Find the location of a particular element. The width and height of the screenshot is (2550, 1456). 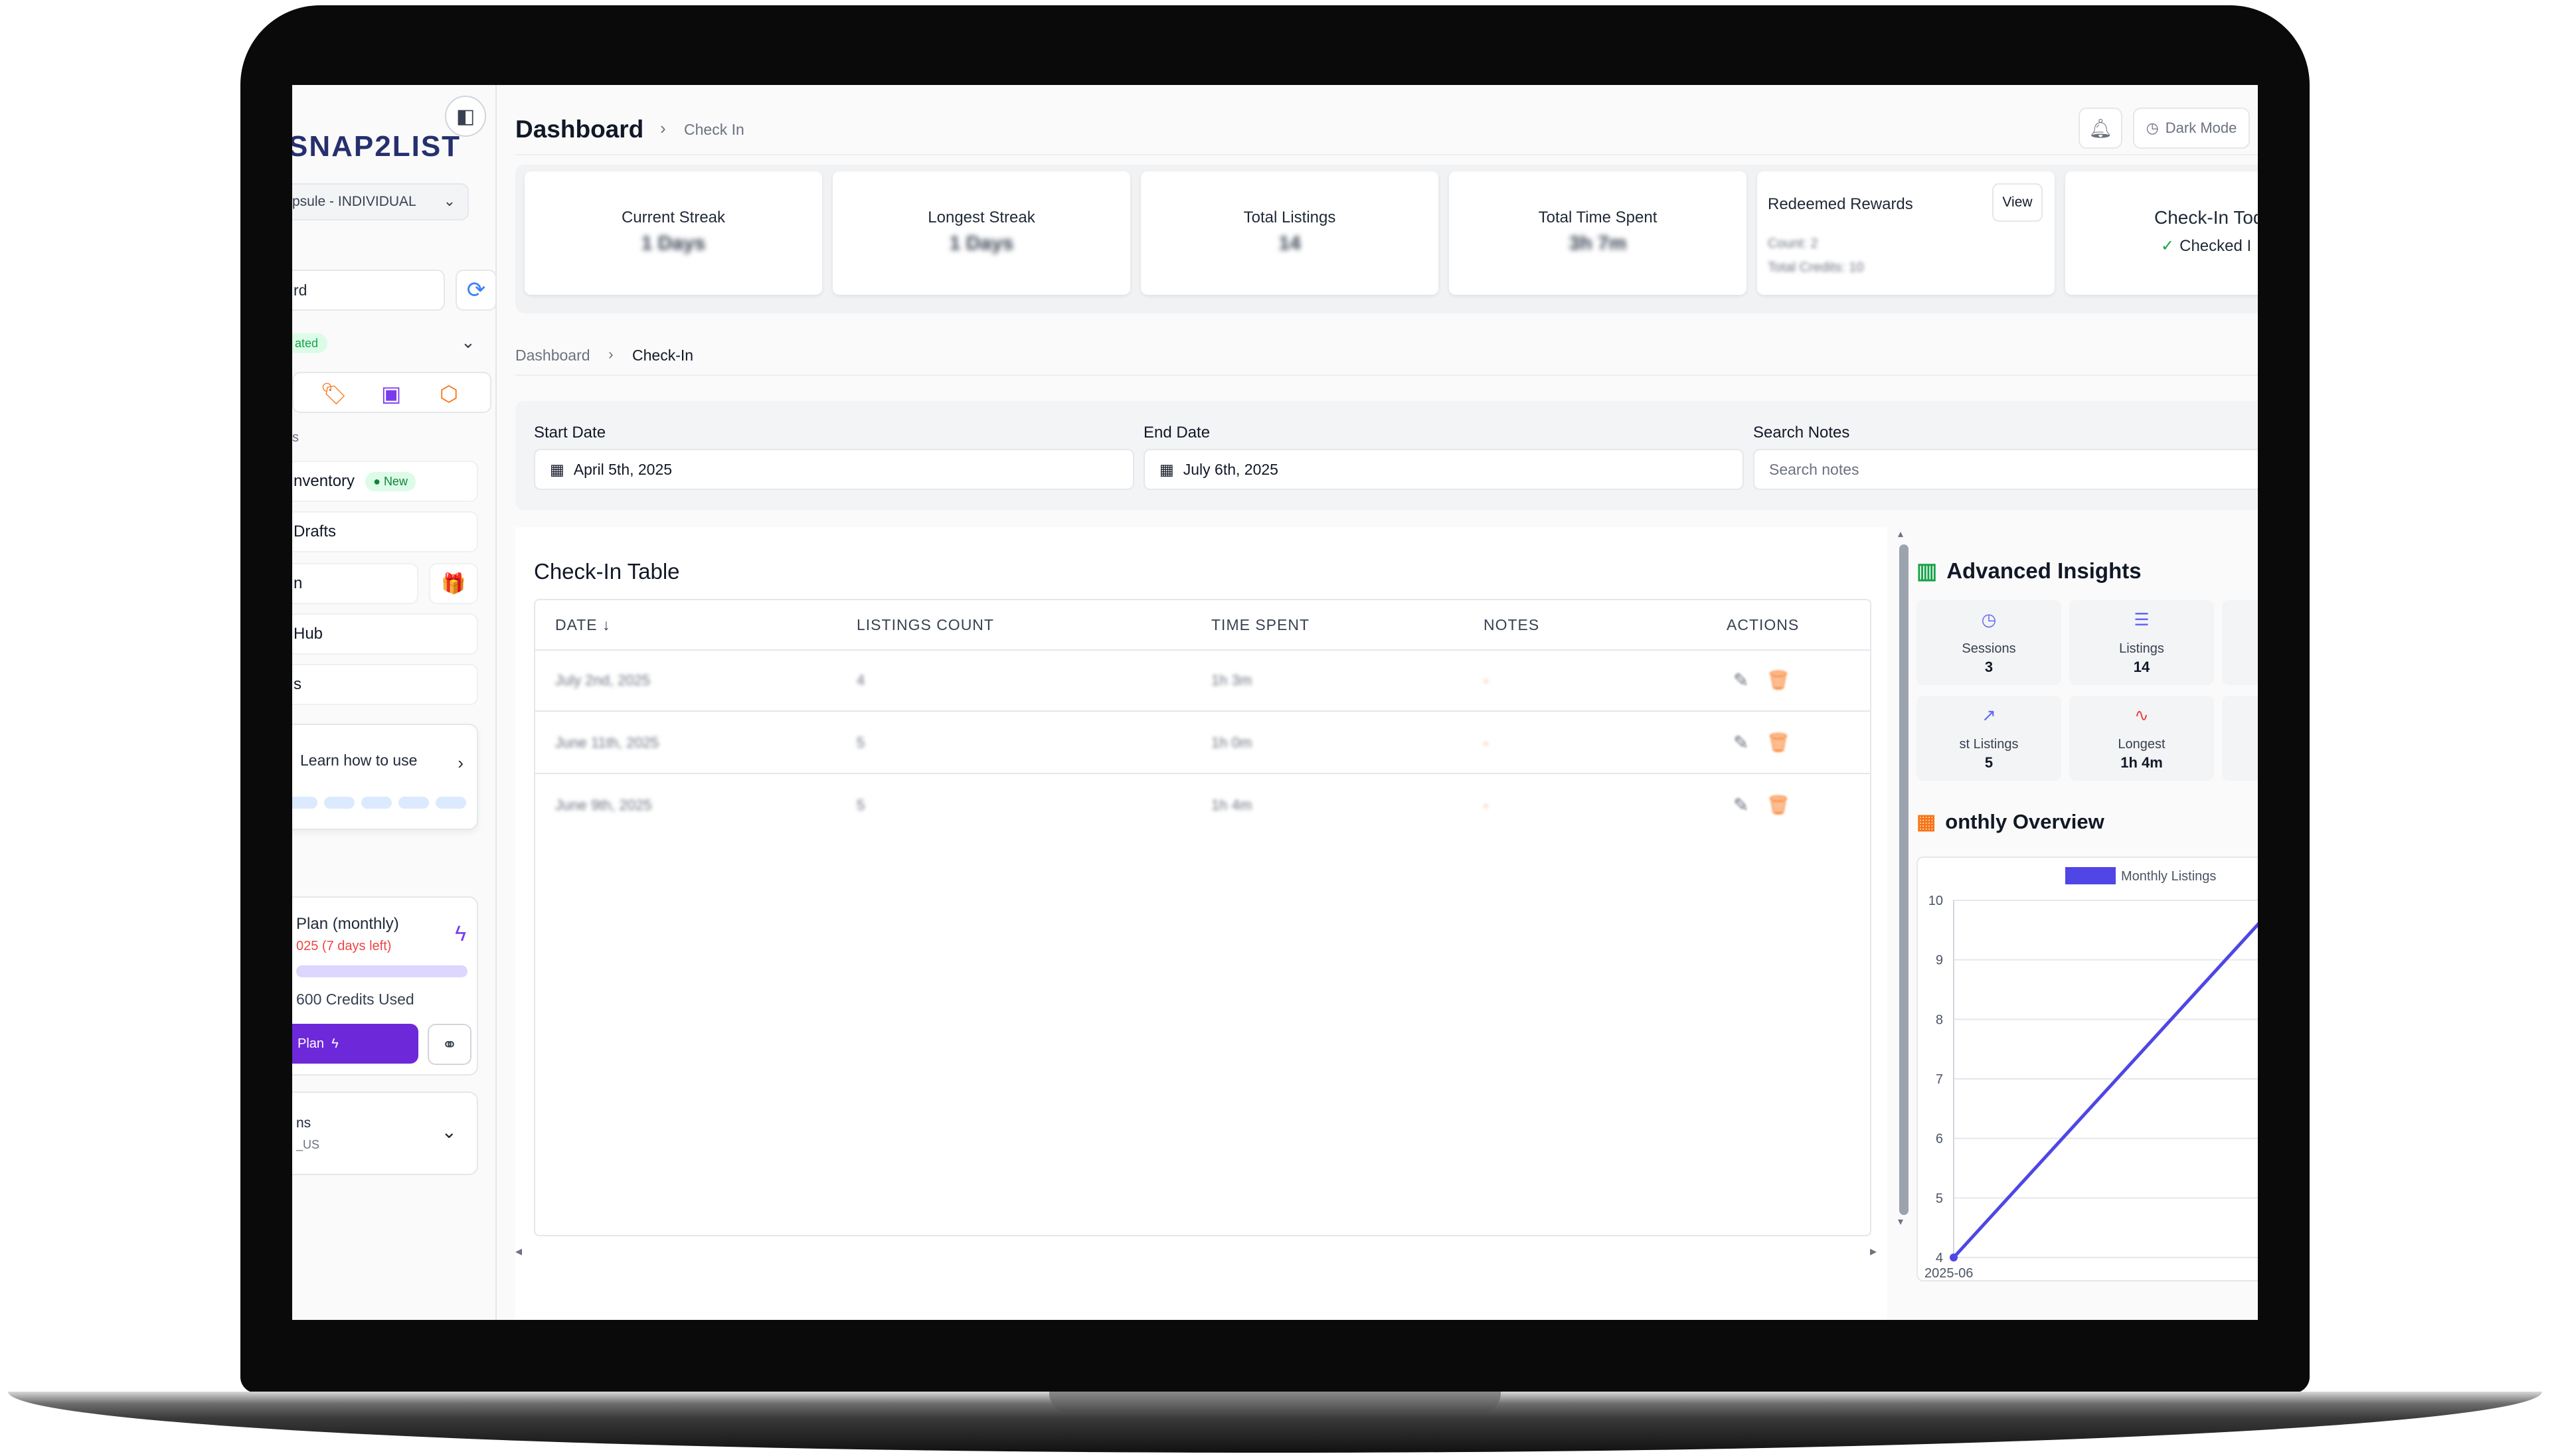

tag-icon: 🏷 is located at coordinates (333, 393).